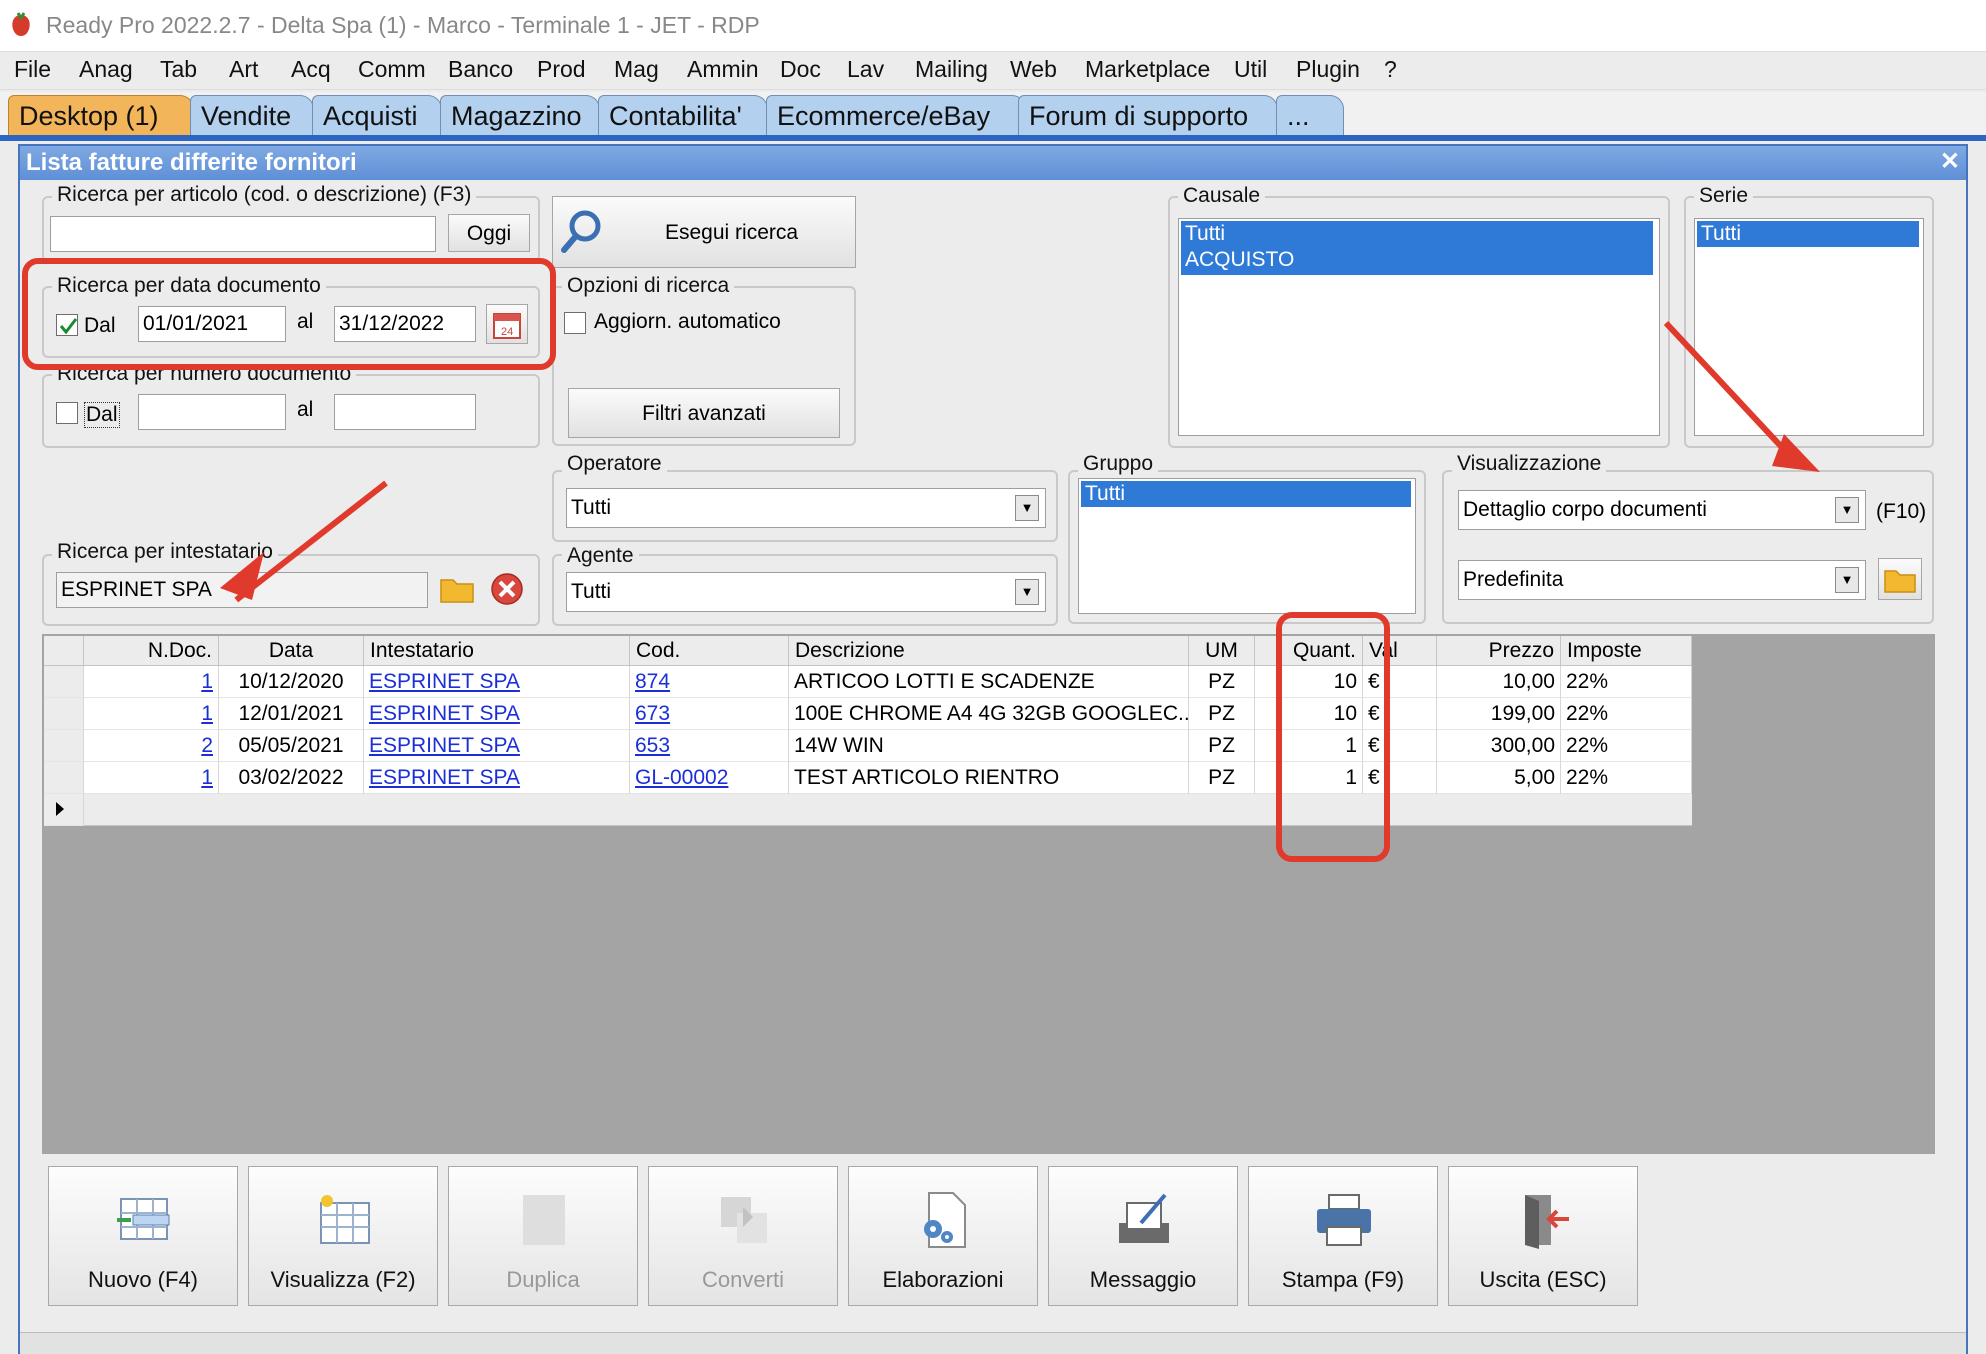 The width and height of the screenshot is (1986, 1354). What do you see at coordinates (943, 1236) in the screenshot?
I see `elaborations-button: Elaborazioni` at bounding box center [943, 1236].